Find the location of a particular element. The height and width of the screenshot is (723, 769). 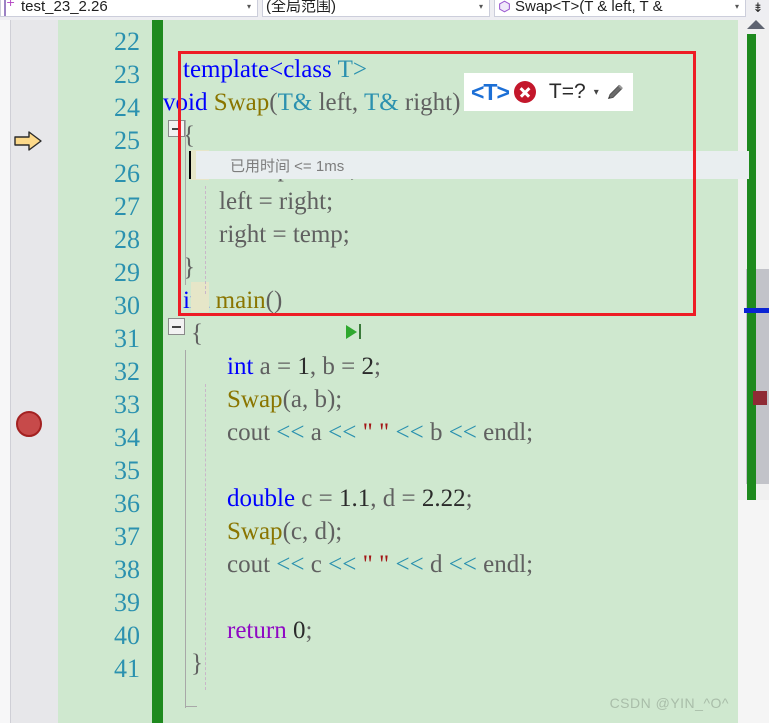

indent-guide is located at coordinates (205, 240).